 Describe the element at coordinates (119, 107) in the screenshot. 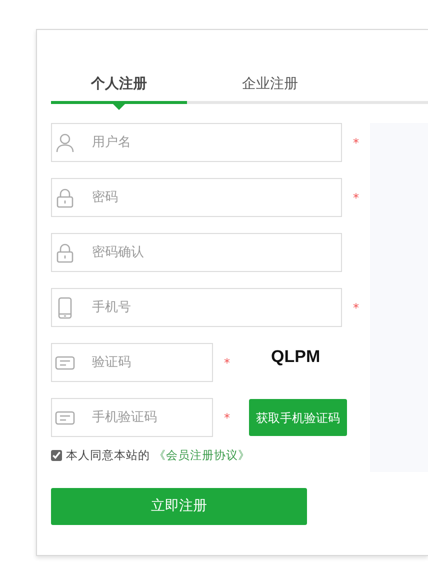

I see `pointer-icon` at that location.